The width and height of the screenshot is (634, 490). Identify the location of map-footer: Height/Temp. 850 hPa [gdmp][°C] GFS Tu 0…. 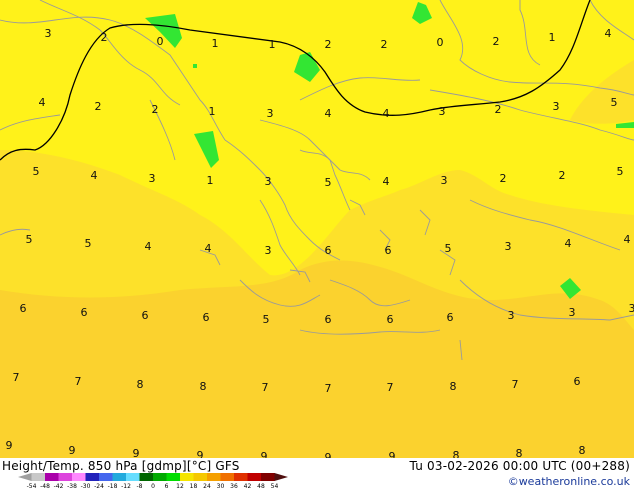
(317, 474).